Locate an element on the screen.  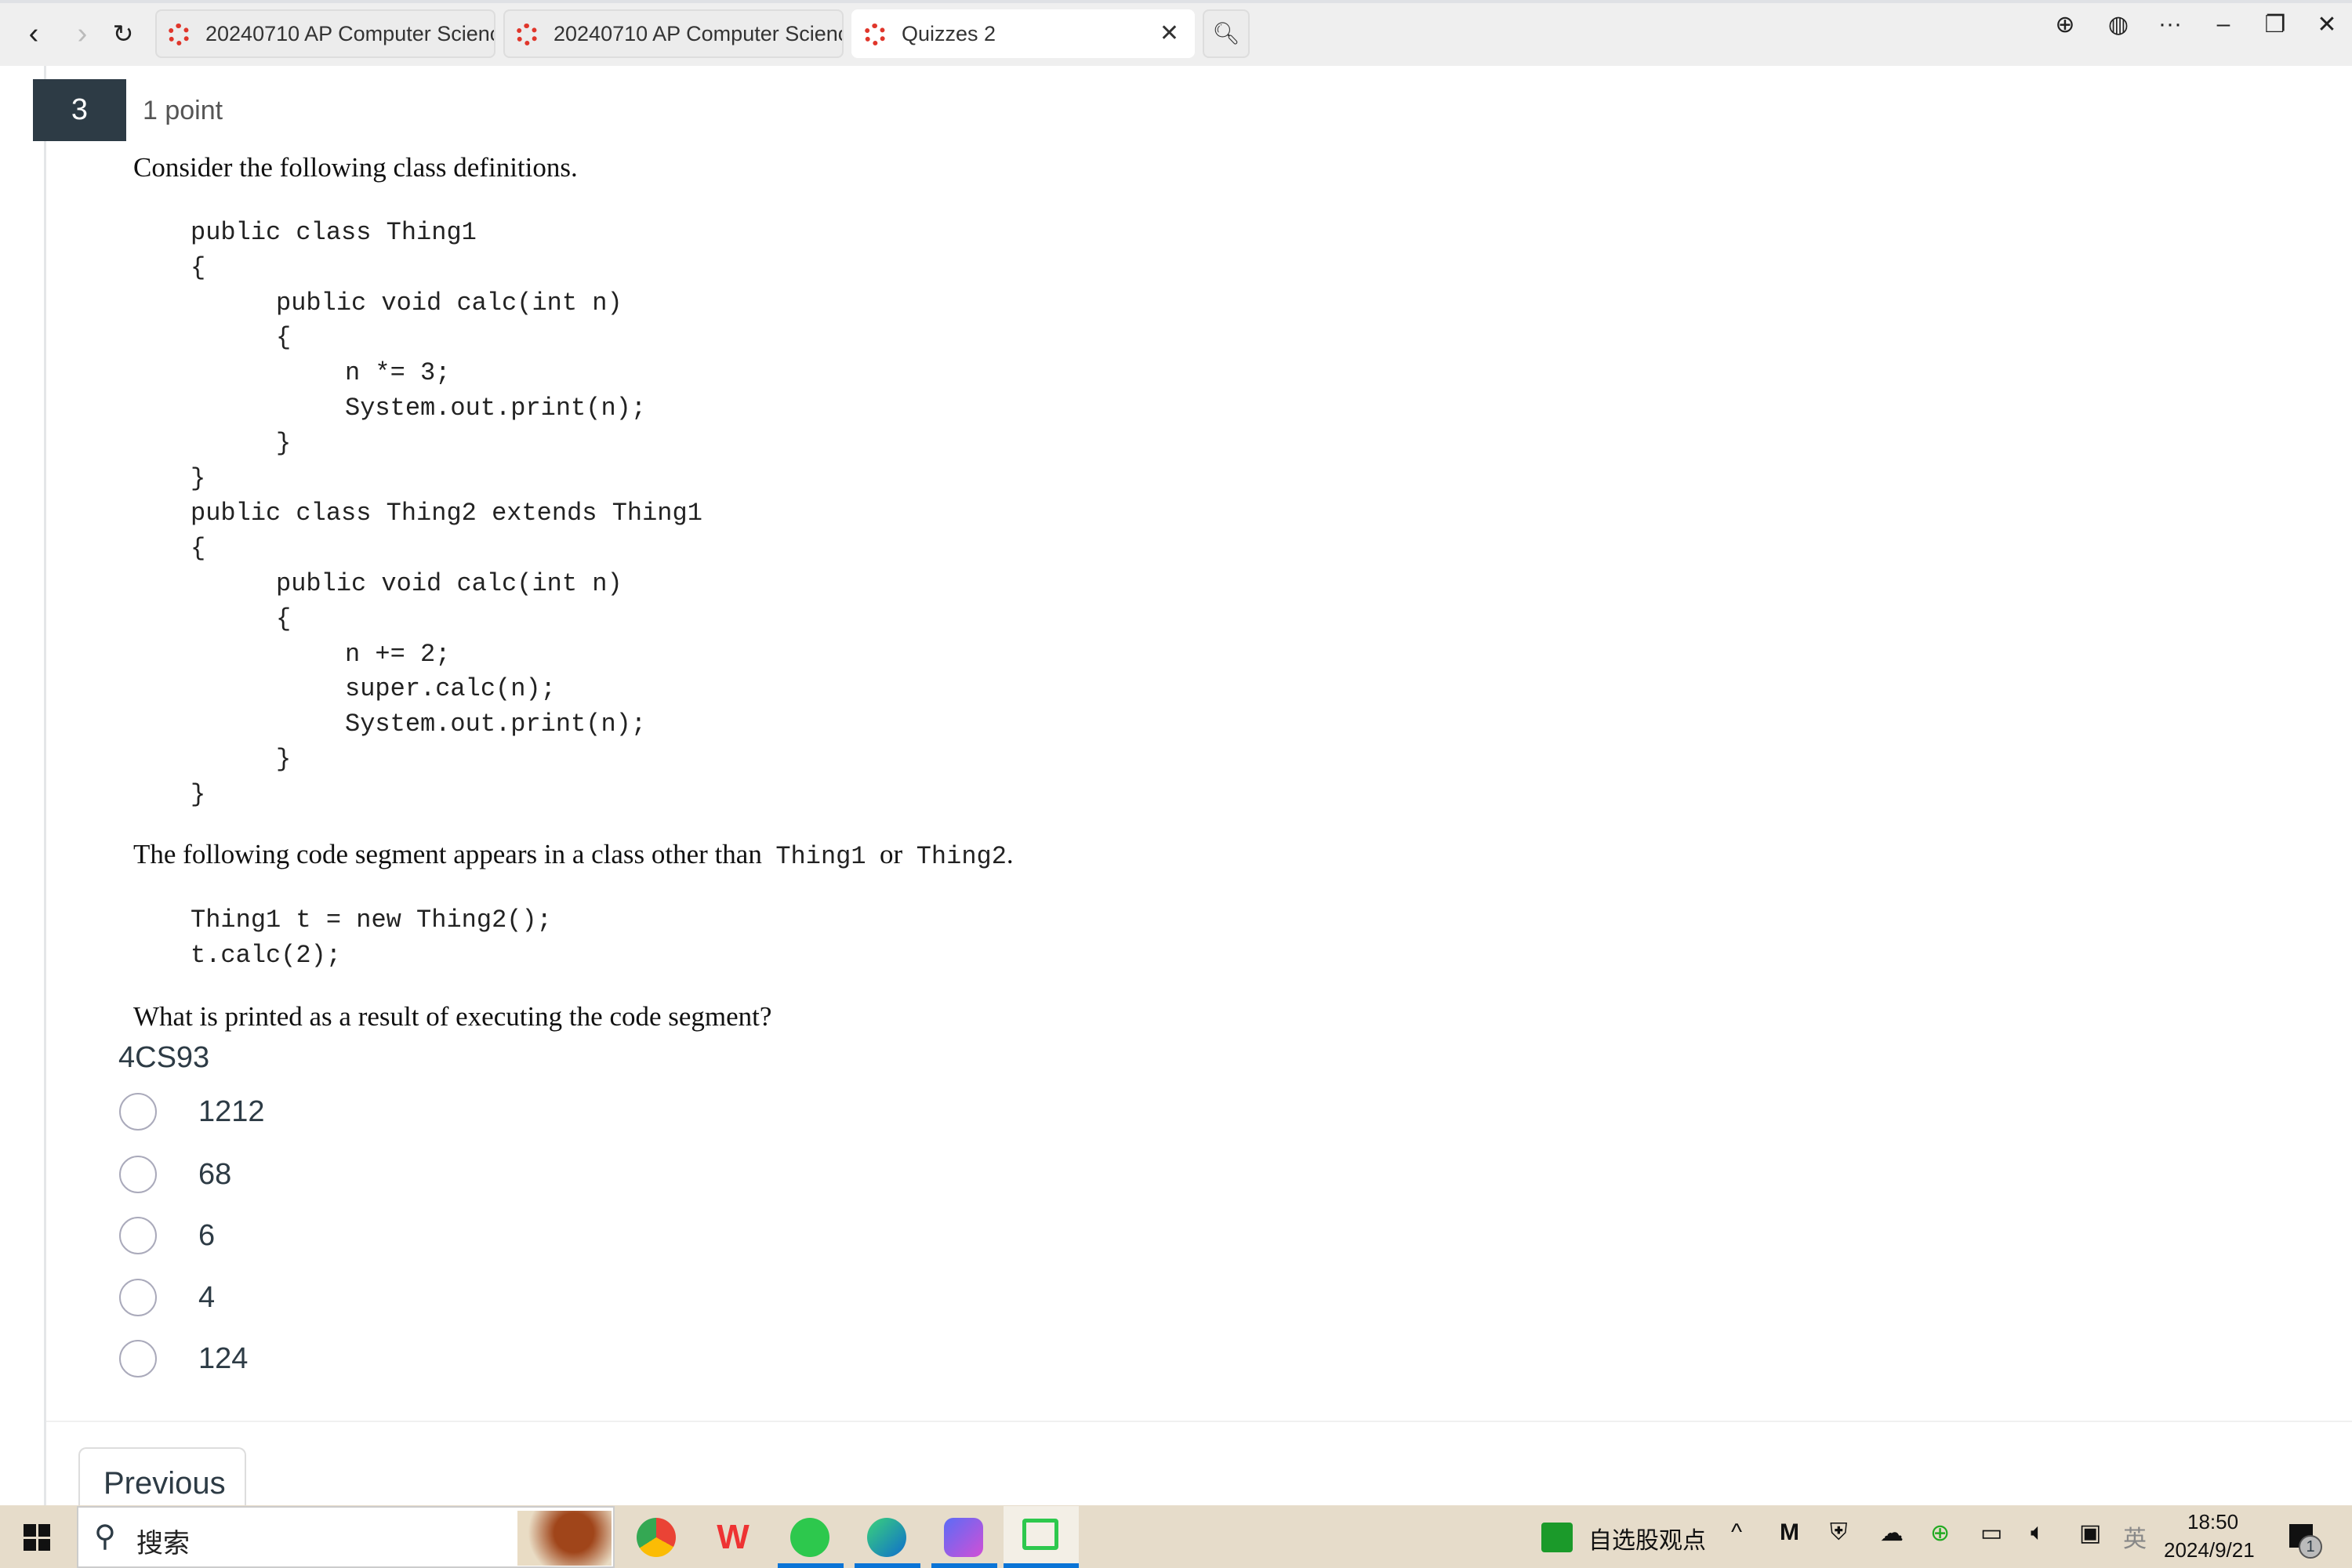
option-label: 124 is located at coordinates (223, 1358).